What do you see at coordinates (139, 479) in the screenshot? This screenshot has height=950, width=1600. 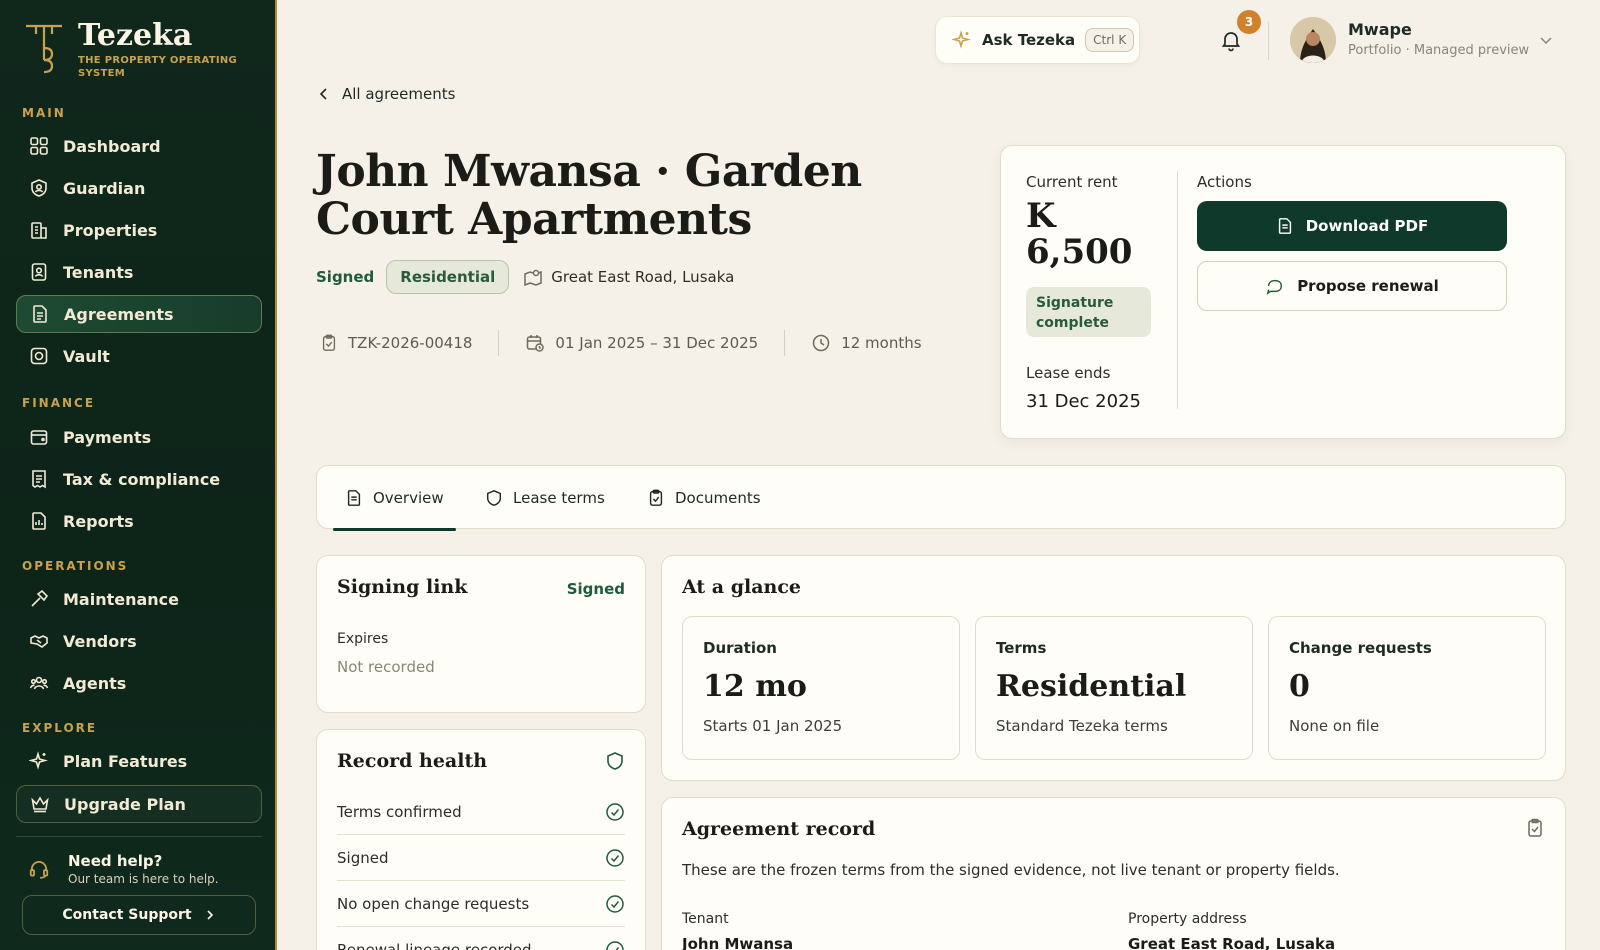 I see `sidebar-item-tax-compliance: Tax & compliance` at bounding box center [139, 479].